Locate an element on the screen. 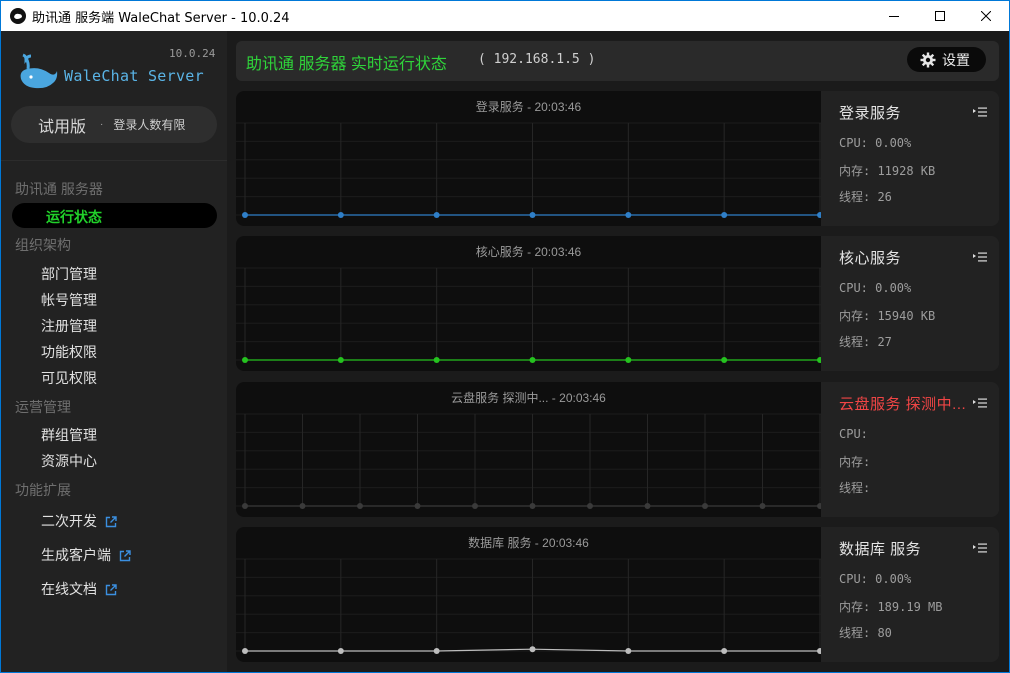 The width and height of the screenshot is (1010, 673). service-info: 云盘服务 探测中... CPU: 内存: 线程: is located at coordinates (910, 449).